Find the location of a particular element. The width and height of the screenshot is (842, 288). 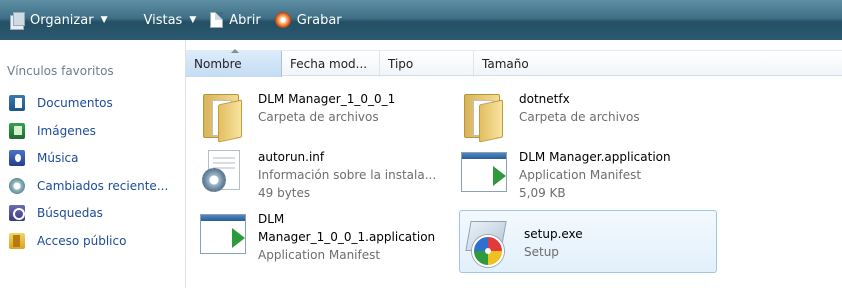

open-label: Abrir is located at coordinates (245, 20).